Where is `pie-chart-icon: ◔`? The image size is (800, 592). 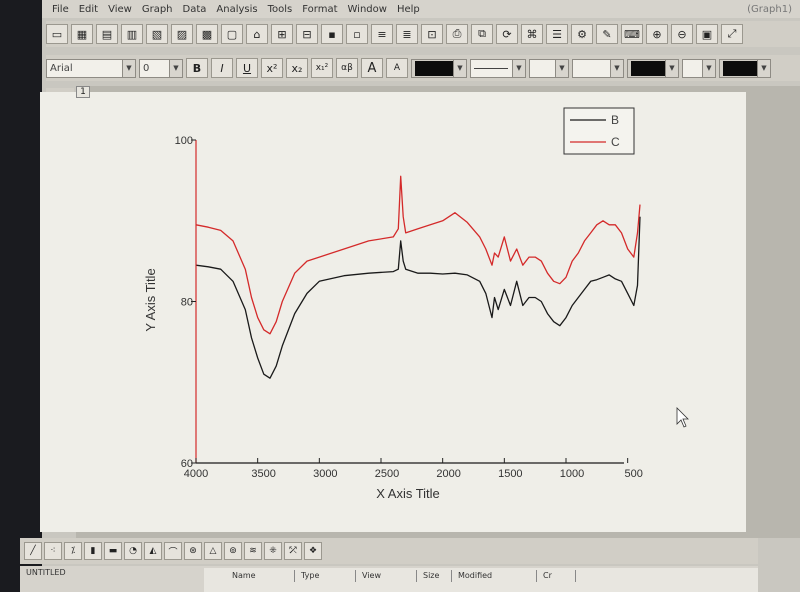 pie-chart-icon: ◔ is located at coordinates (133, 551).